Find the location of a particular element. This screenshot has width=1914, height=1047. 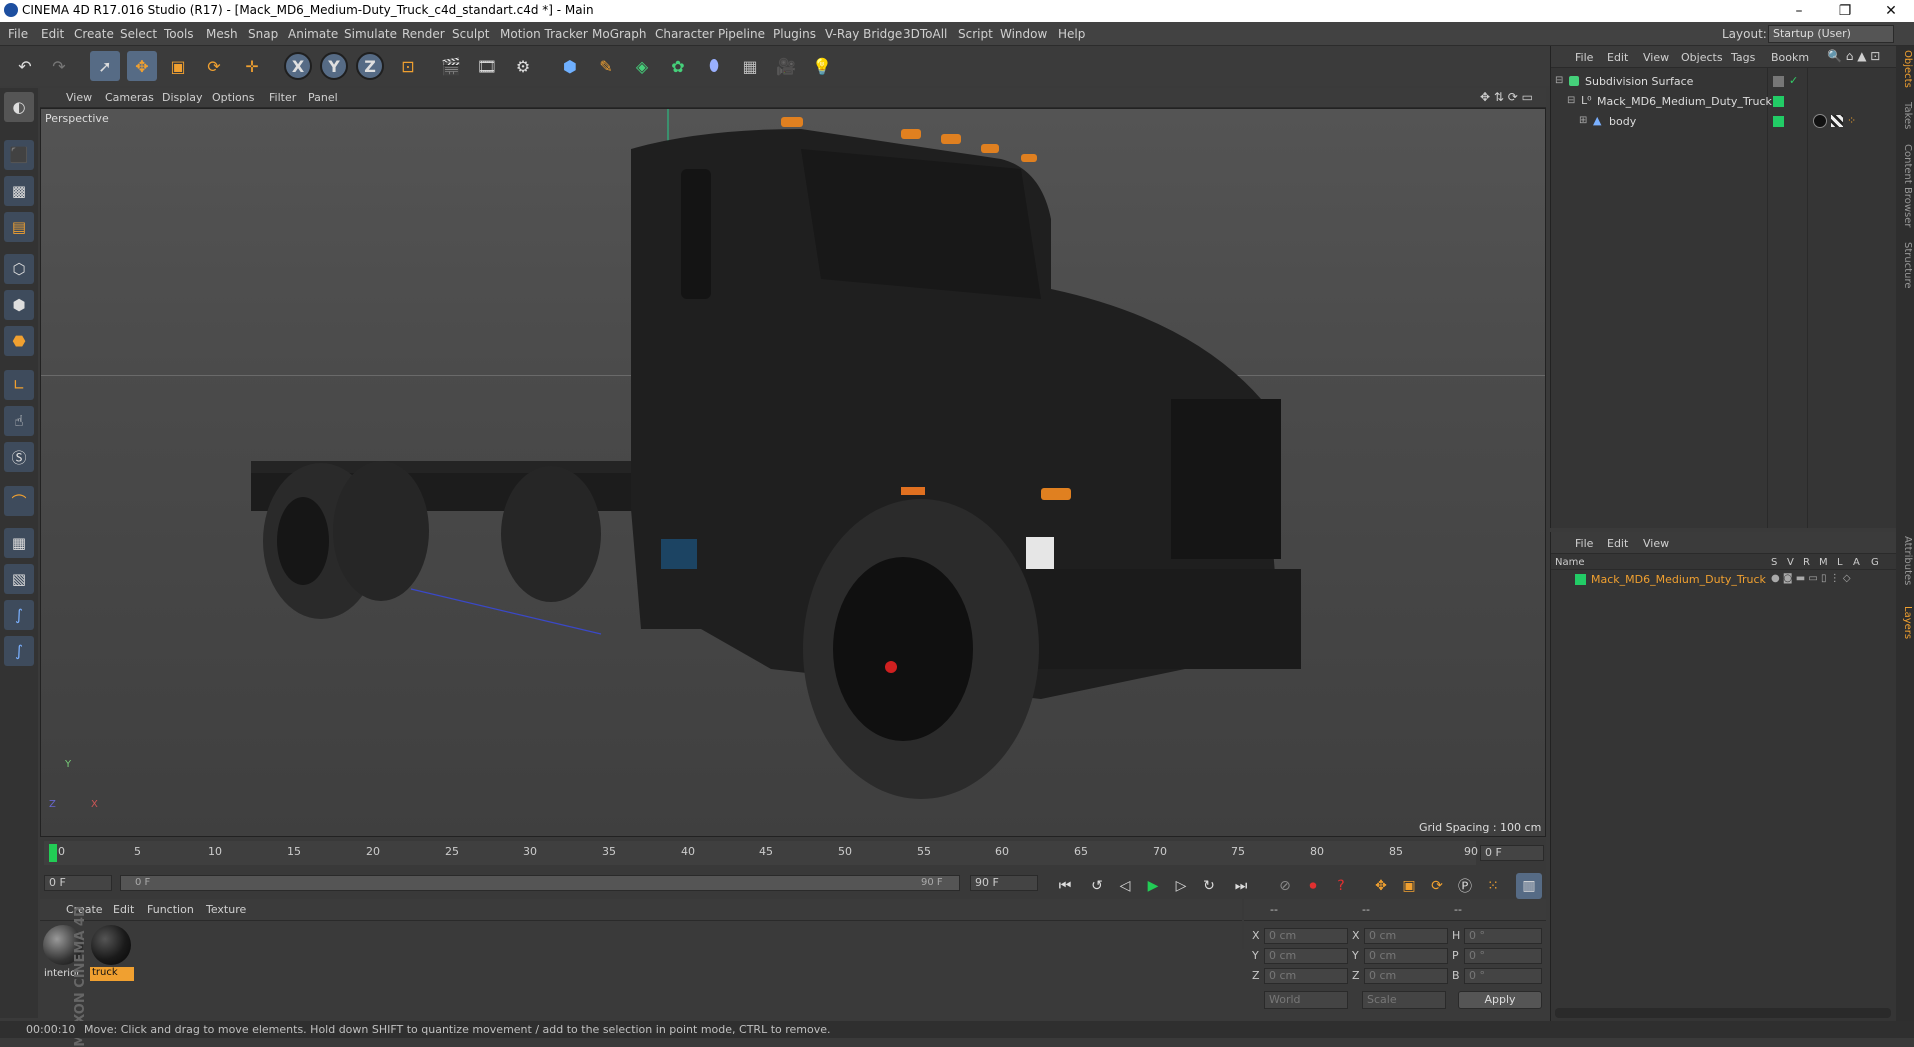

render-picture-viewer-icon: 🎞 is located at coordinates (487, 66).